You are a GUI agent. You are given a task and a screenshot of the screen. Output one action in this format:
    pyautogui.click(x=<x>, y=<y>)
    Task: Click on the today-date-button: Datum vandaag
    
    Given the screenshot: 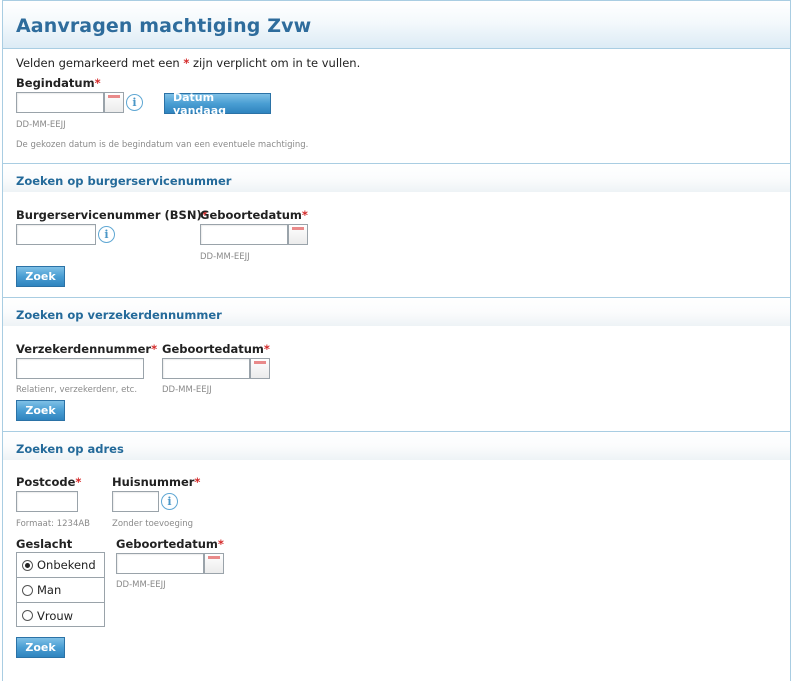 What is the action you would take?
    pyautogui.click(x=217, y=104)
    